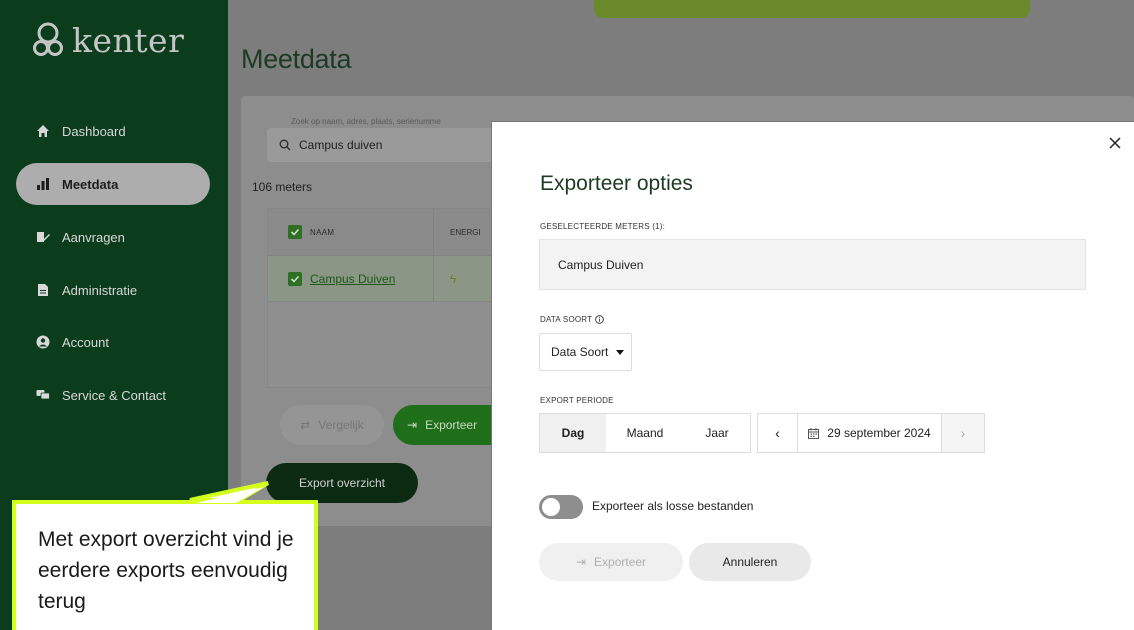 The width and height of the screenshot is (1134, 630). I want to click on sidebar-item-meetdata: Meetdata, so click(113, 184).